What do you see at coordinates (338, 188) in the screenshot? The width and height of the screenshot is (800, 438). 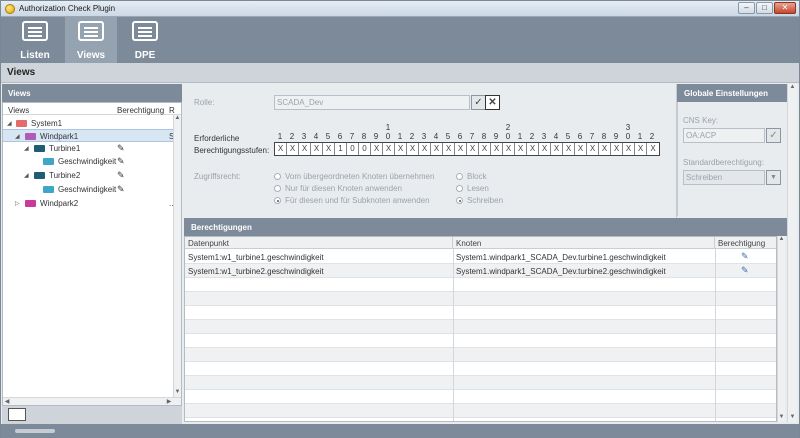 I see `radio-this-node: Nur für diesen Knoten anwenden` at bounding box center [338, 188].